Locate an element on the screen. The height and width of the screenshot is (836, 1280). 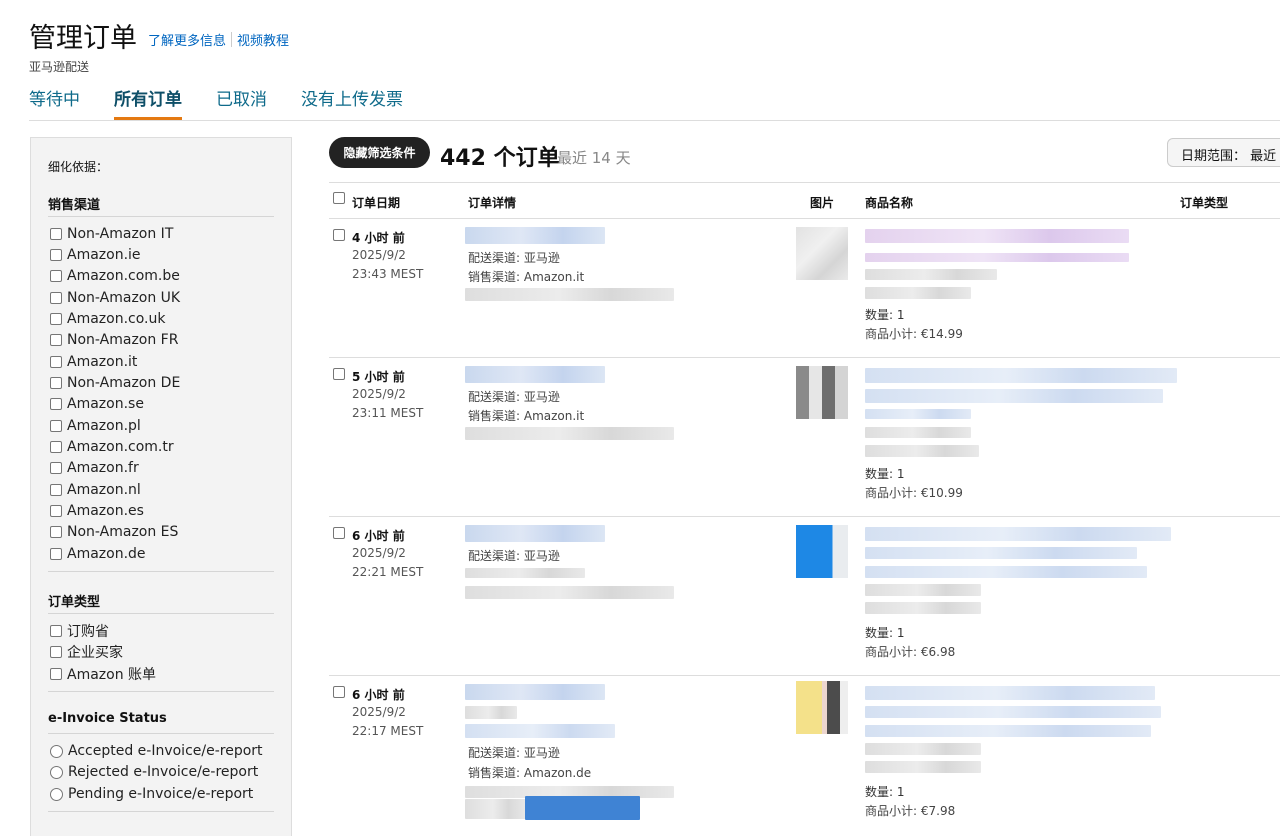
select-all-checkbox is located at coordinates (339, 198).